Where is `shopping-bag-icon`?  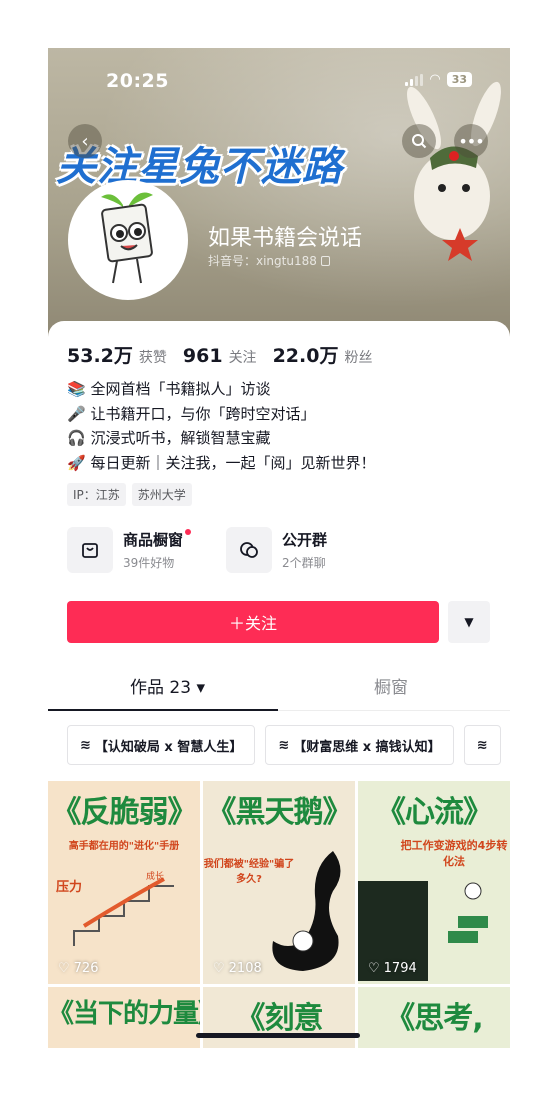 shopping-bag-icon is located at coordinates (90, 550).